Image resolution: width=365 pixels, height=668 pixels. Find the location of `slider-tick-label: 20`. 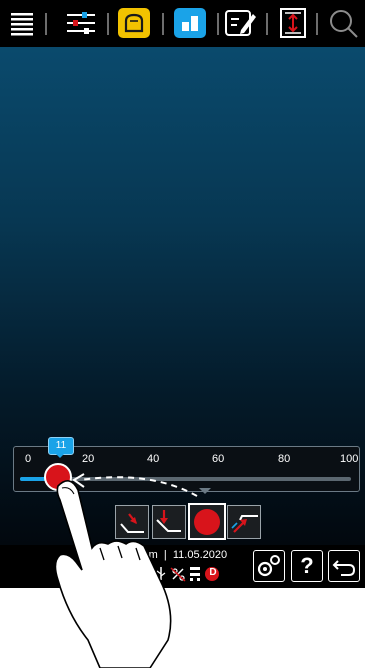

slider-tick-label: 20 is located at coordinates (88, 459).